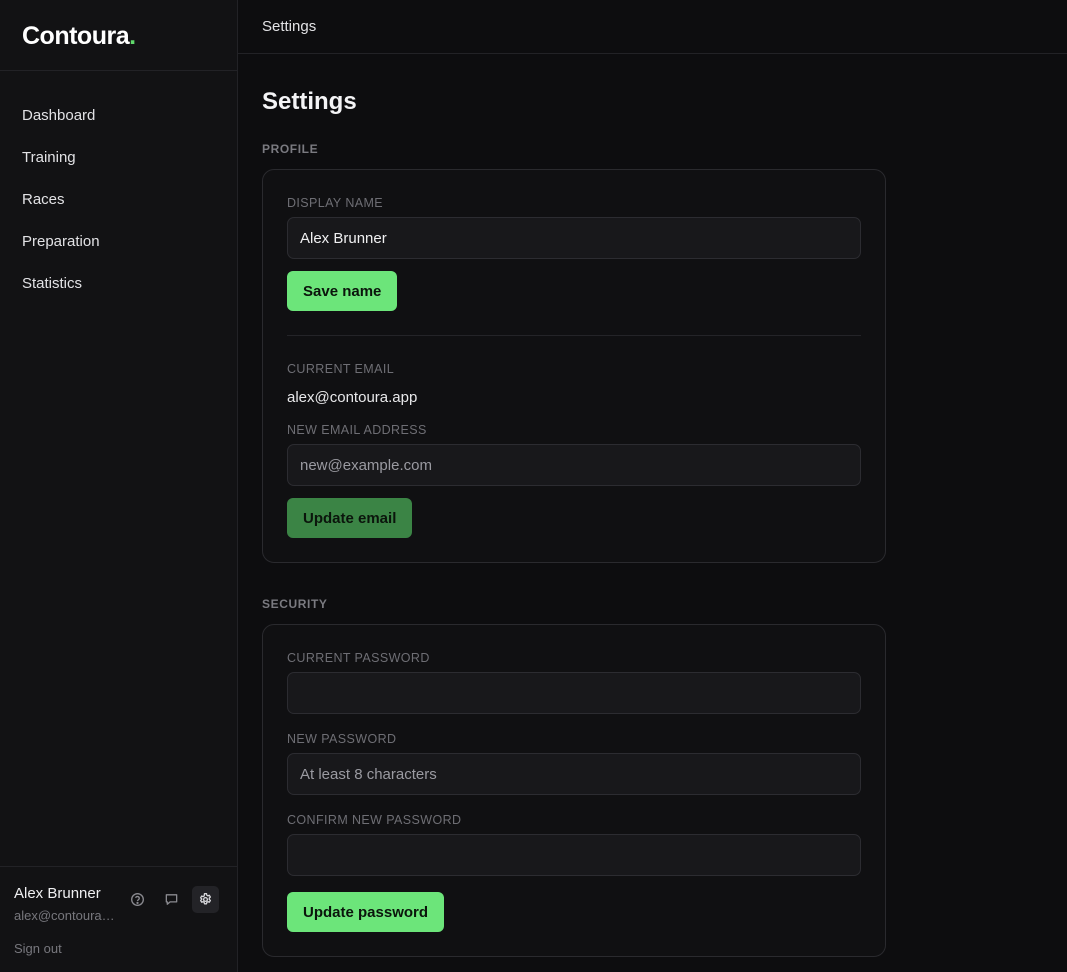 The width and height of the screenshot is (1067, 972). Describe the element at coordinates (118, 202) in the screenshot. I see `nav-item-races: Races` at that location.